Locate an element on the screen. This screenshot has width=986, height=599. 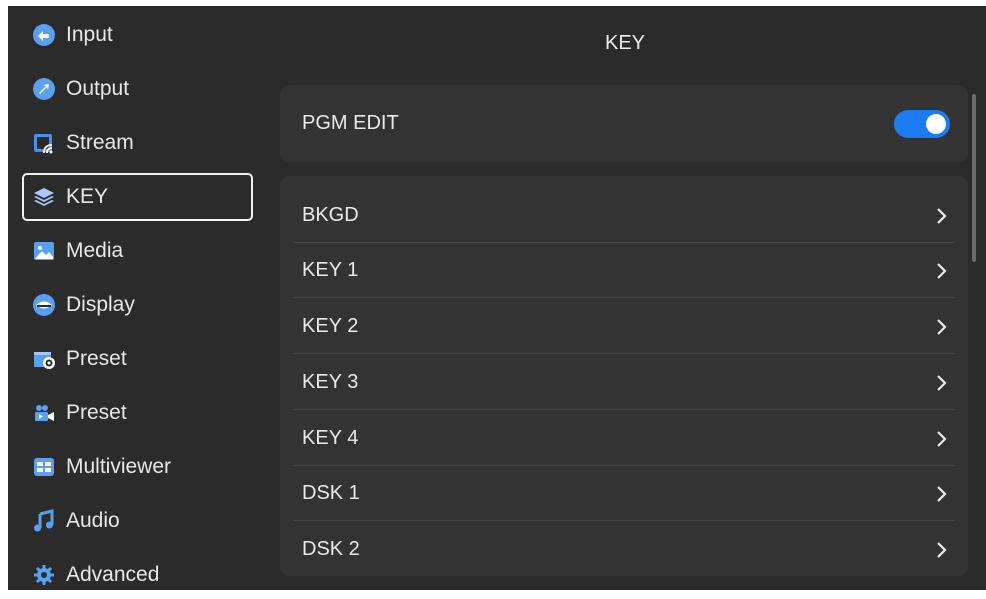
sidebar-item-media: Media is located at coordinates (137, 251).